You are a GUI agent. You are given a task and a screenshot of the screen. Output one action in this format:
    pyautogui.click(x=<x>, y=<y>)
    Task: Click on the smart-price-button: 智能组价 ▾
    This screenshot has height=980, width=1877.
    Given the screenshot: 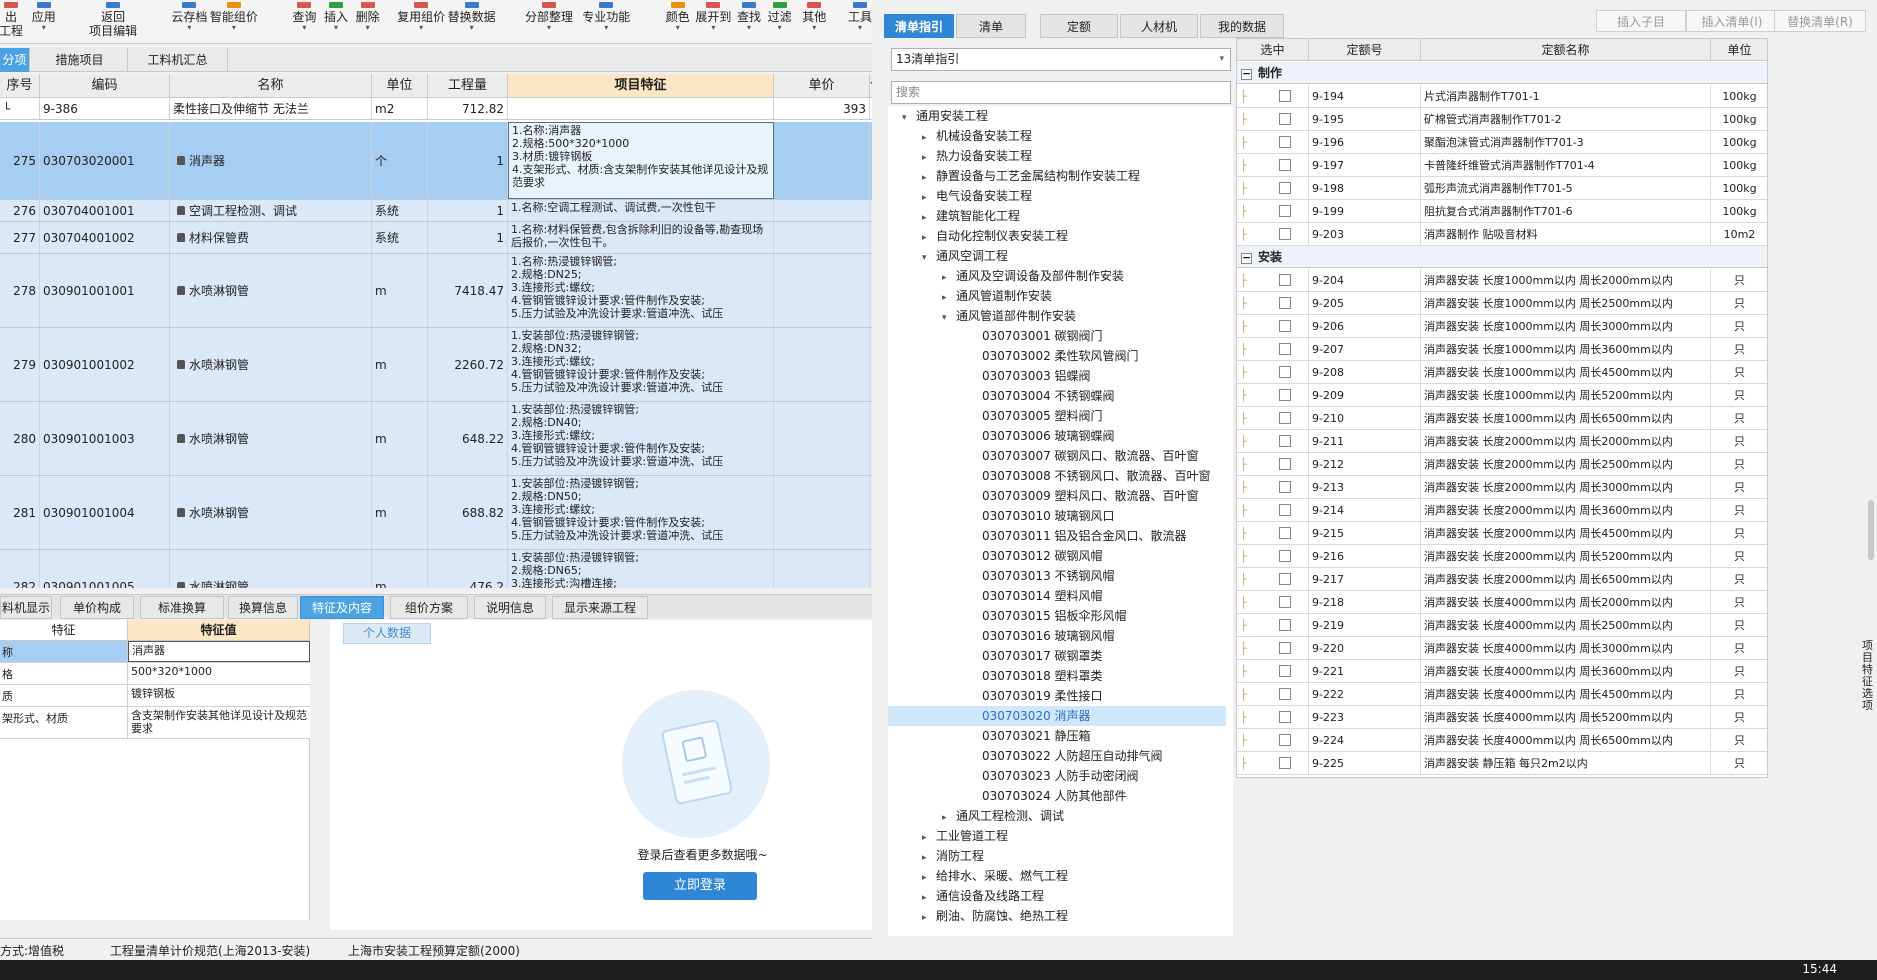 What is the action you would take?
    pyautogui.click(x=233, y=22)
    